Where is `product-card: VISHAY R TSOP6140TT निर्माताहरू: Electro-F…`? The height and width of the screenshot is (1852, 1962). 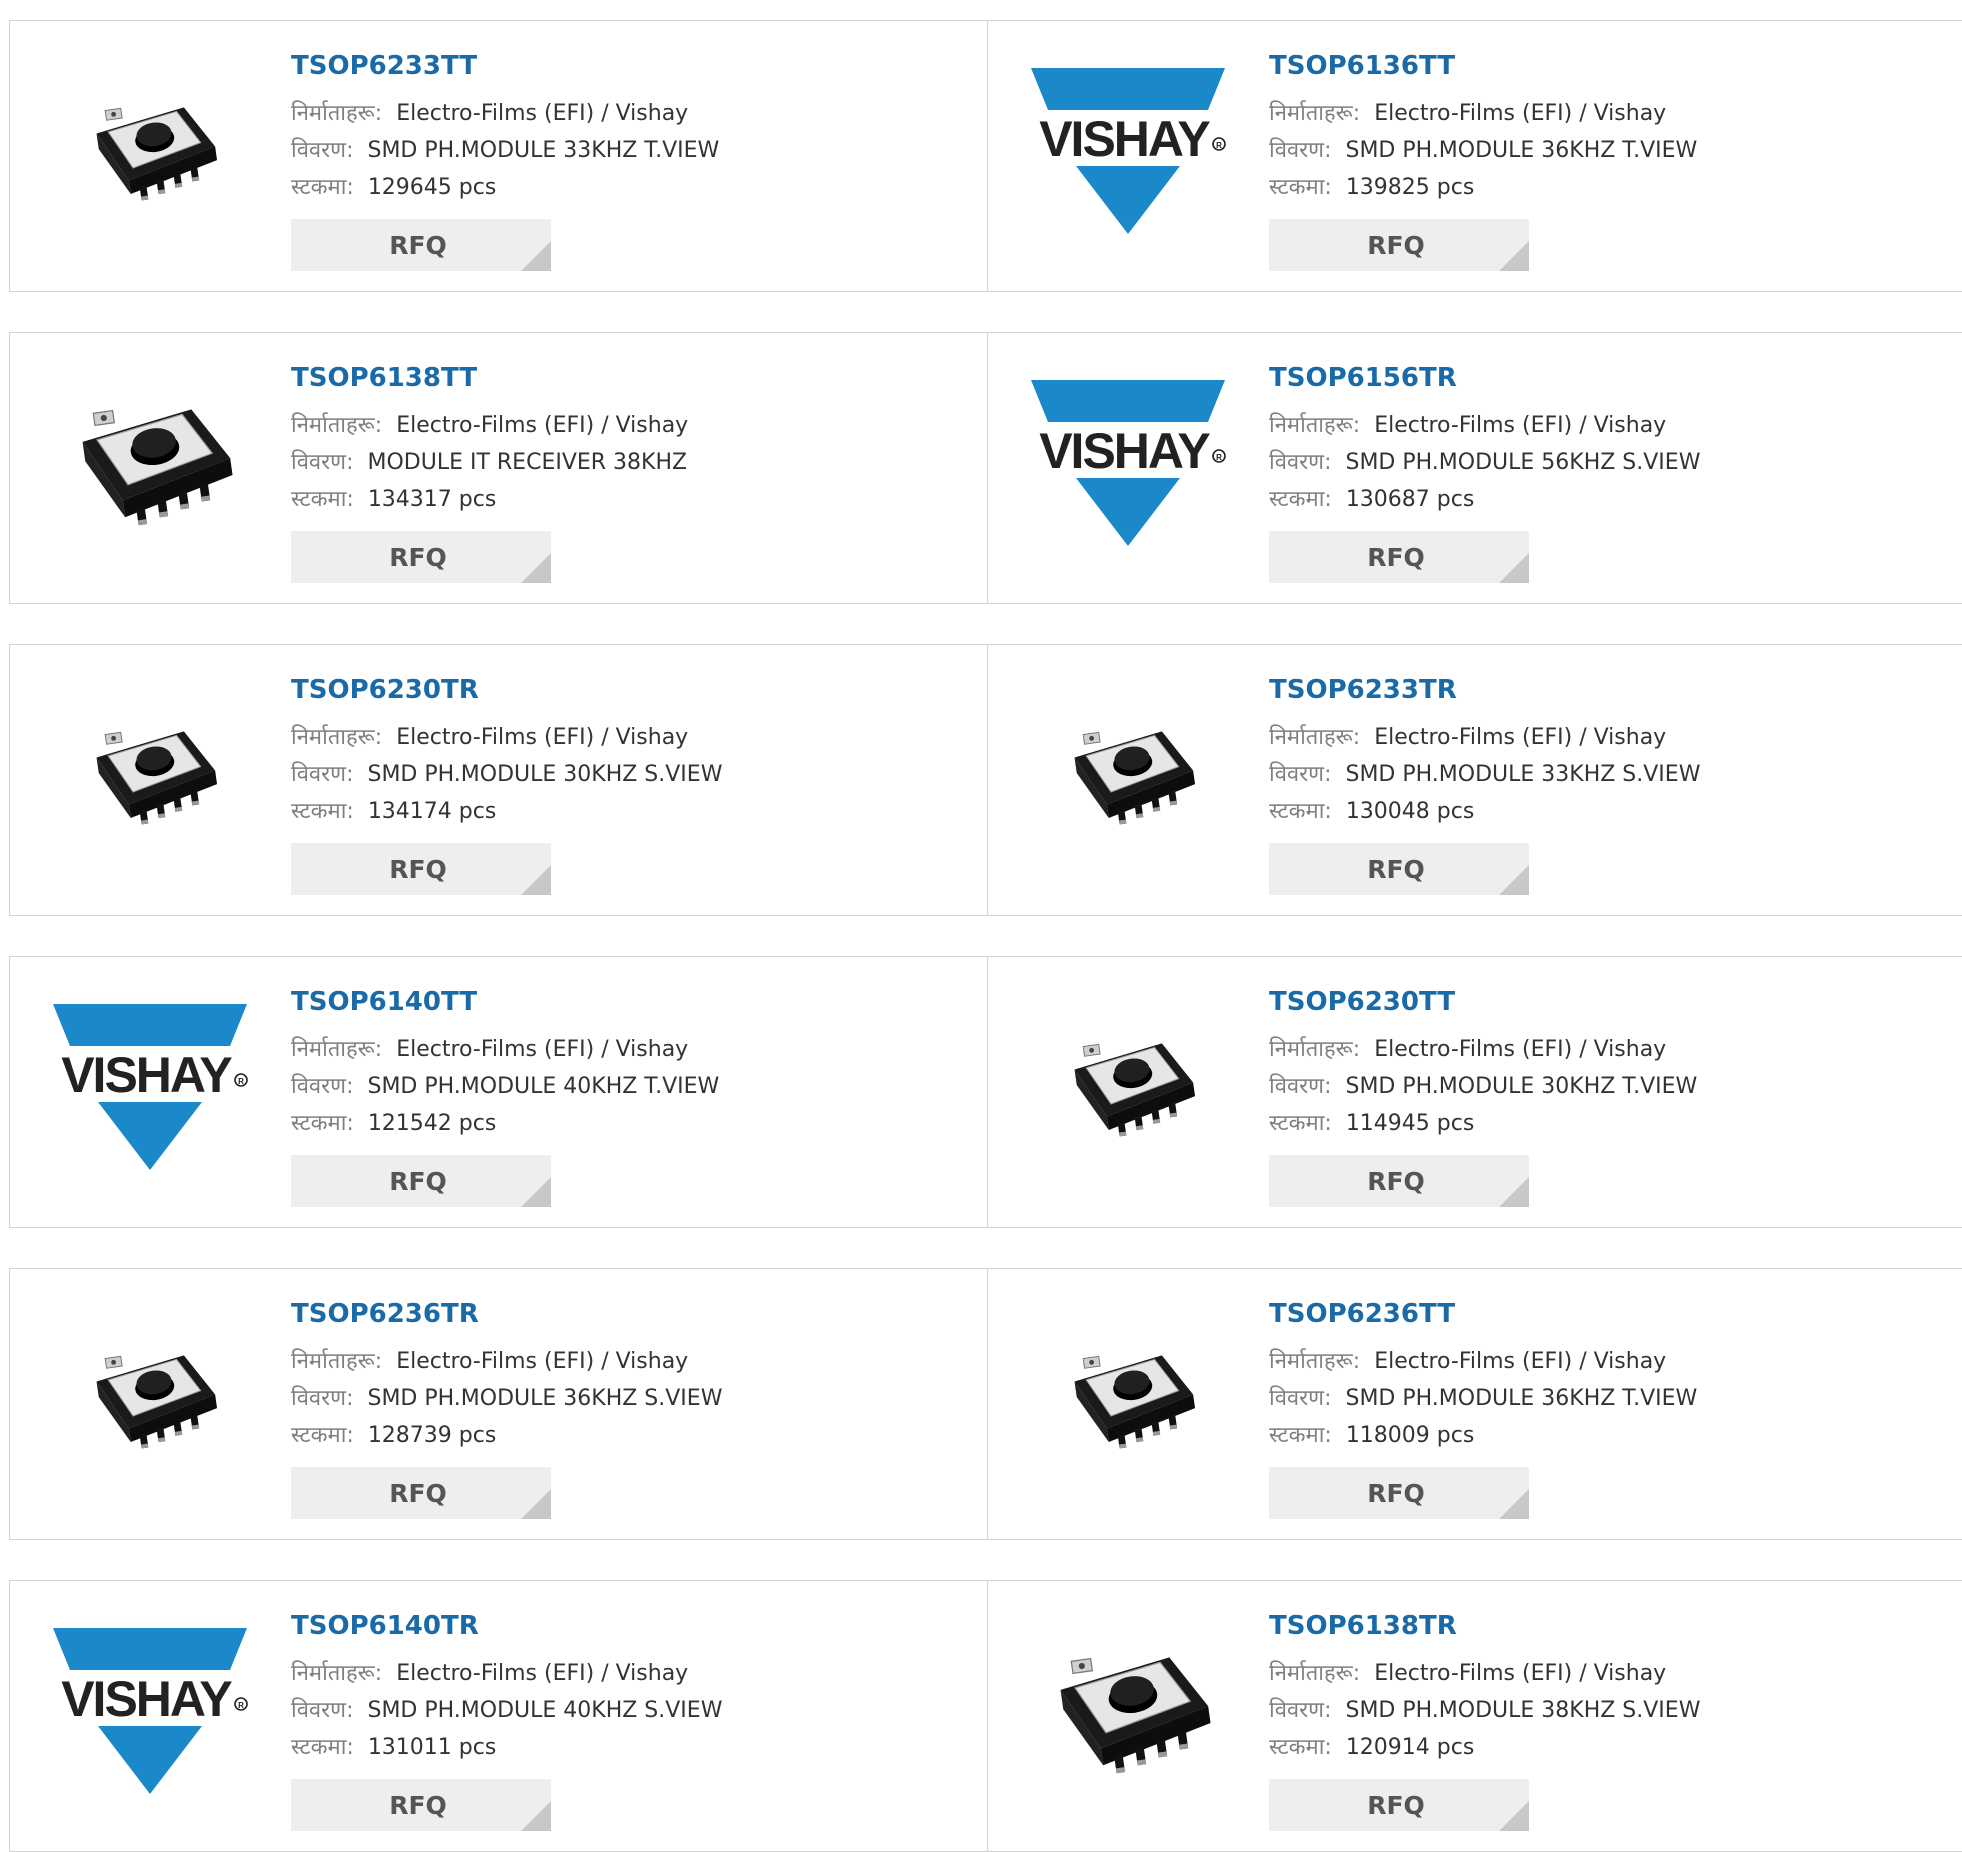 product-card: VISHAY R TSOP6140TT निर्माताहरू: Electro-F… is located at coordinates (499, 1092).